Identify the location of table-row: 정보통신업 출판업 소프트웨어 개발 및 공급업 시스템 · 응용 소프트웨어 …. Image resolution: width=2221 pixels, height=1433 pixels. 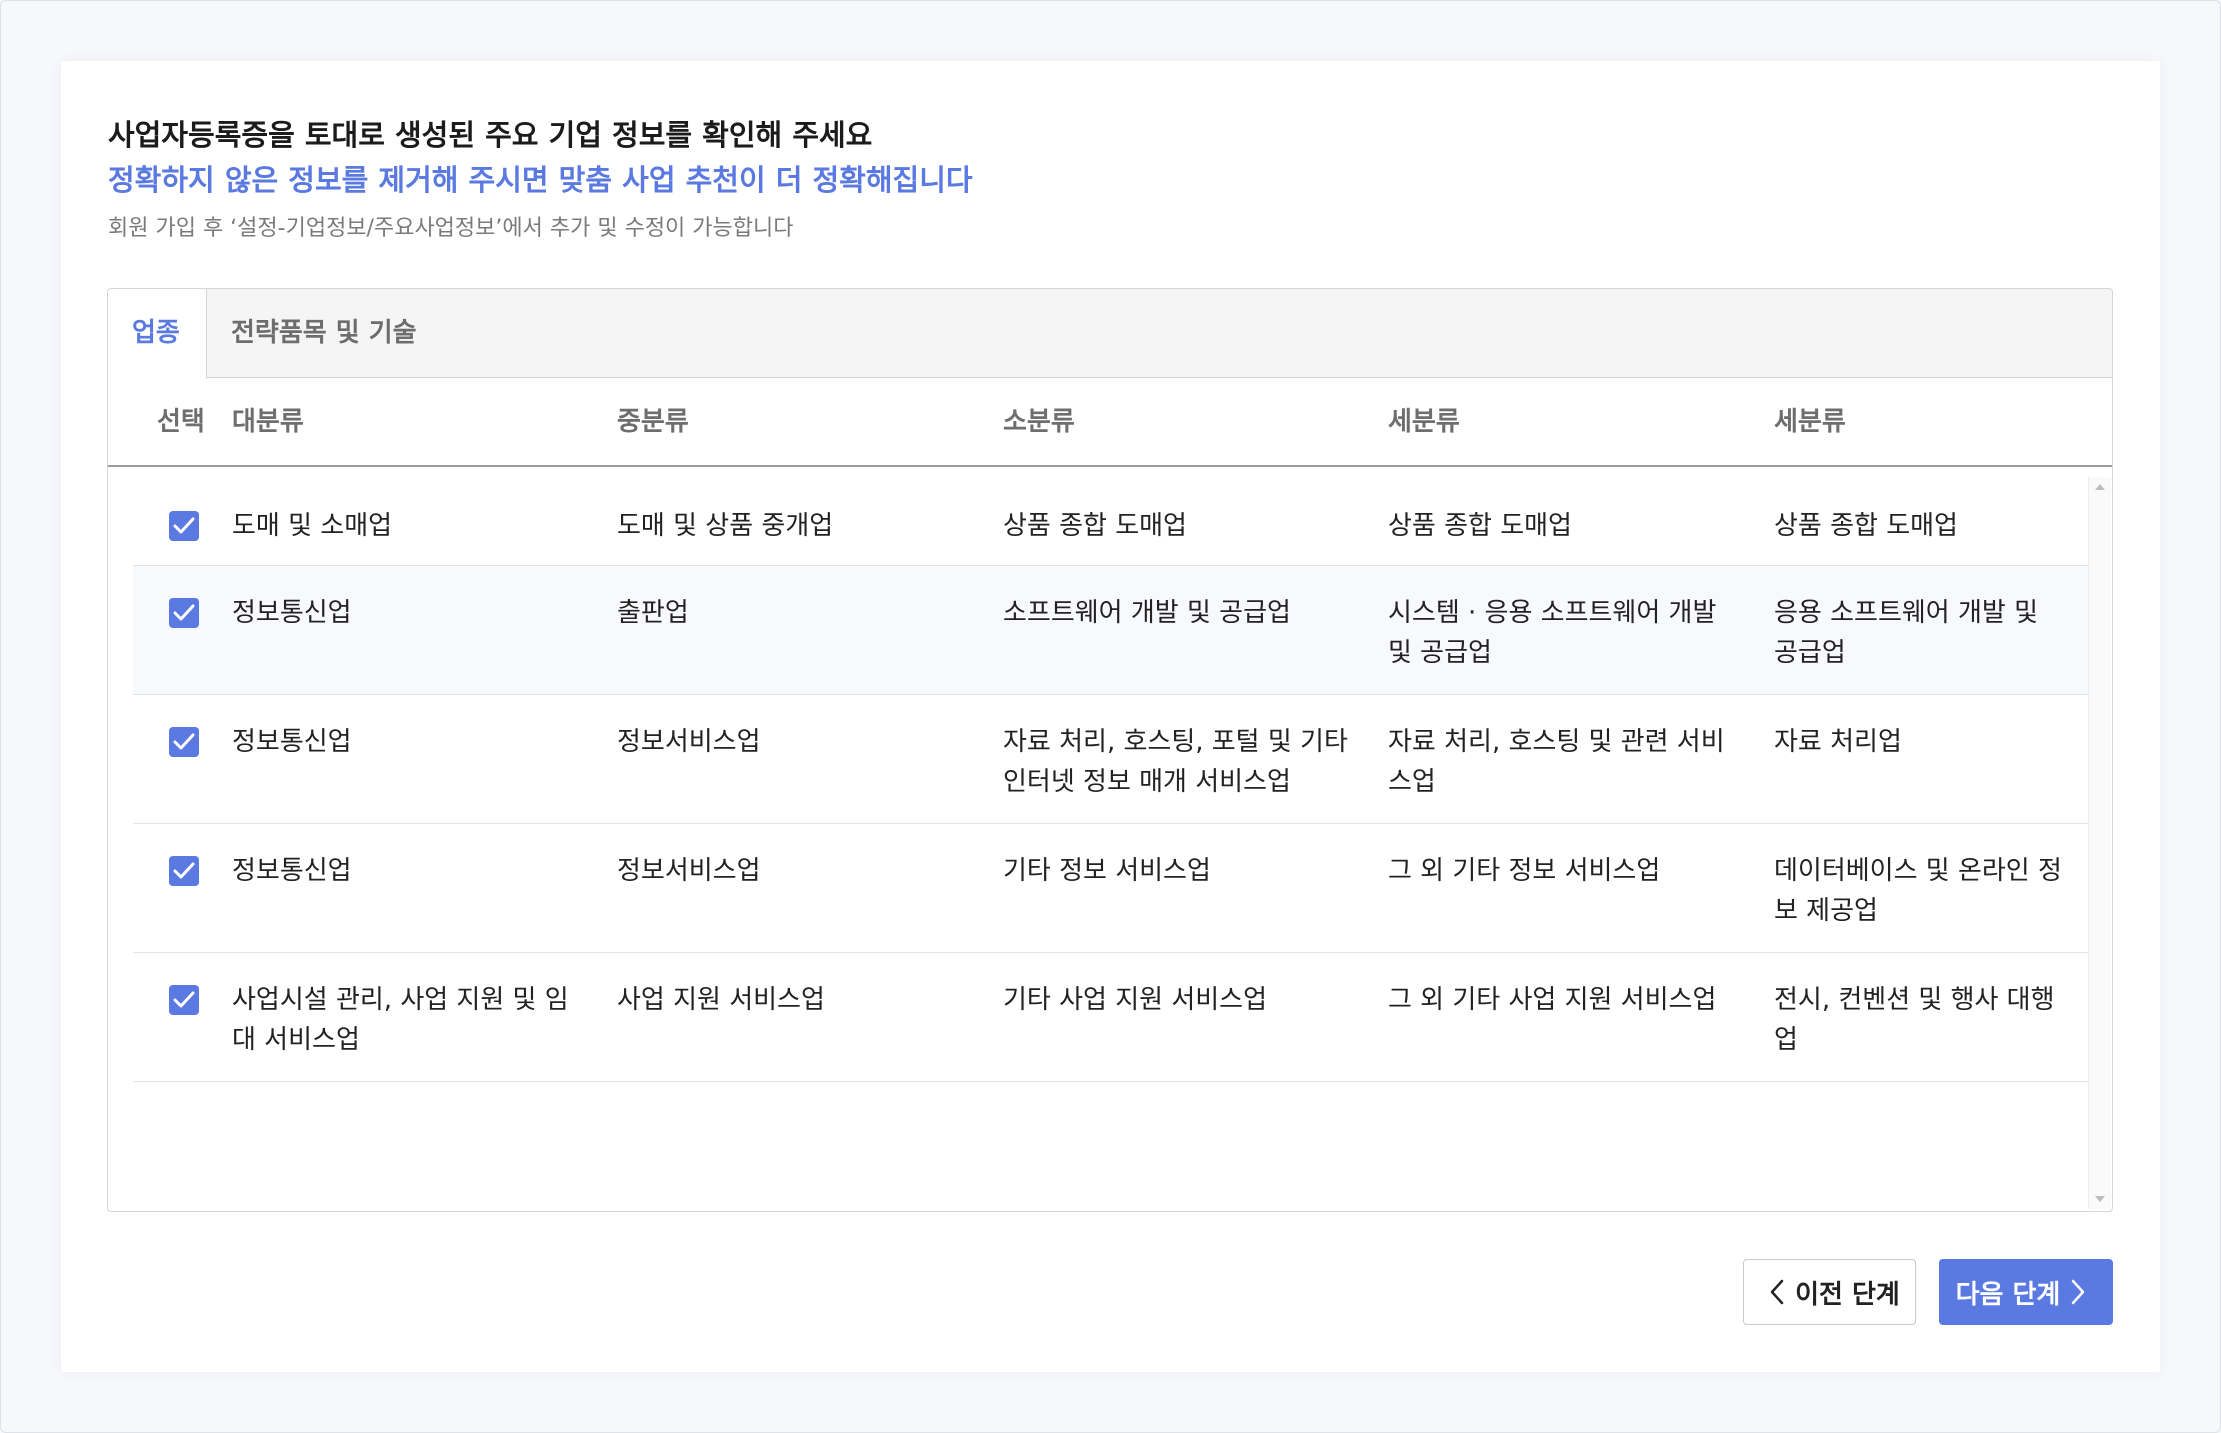
(1112, 630).